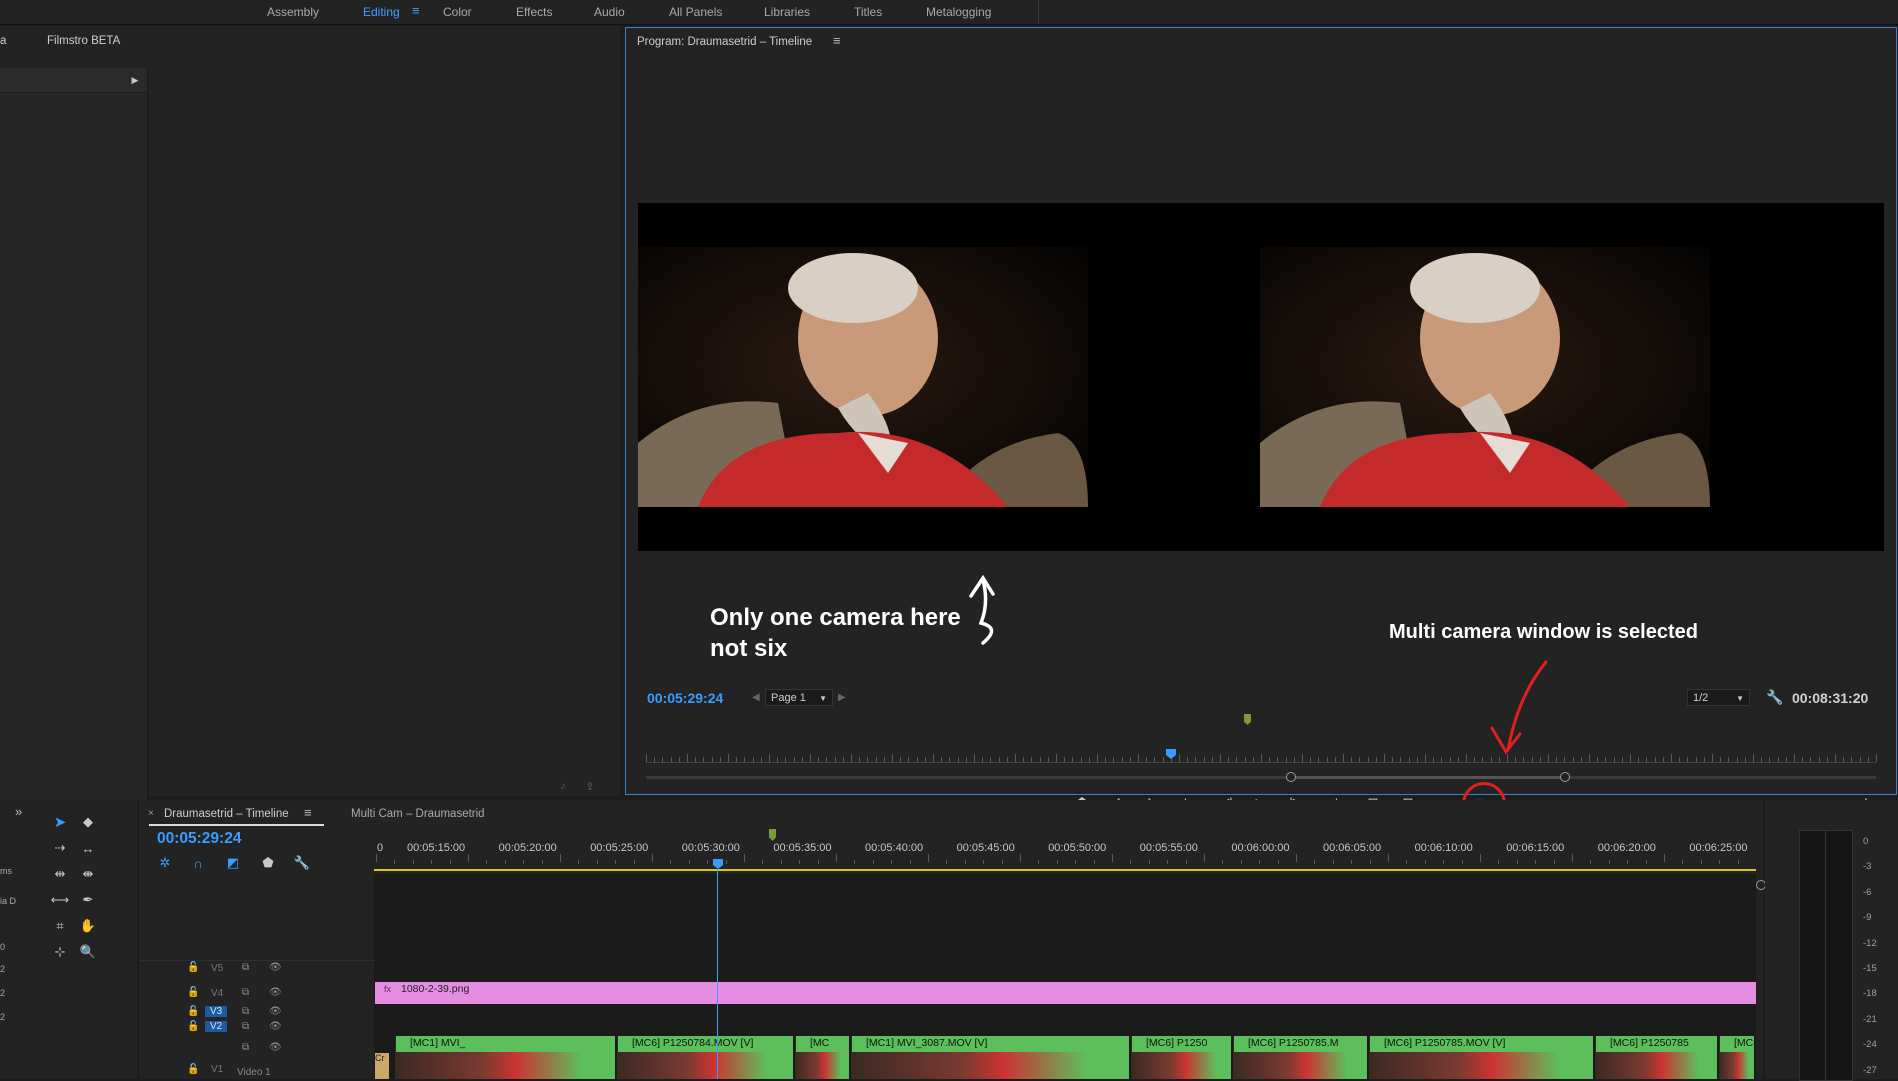 This screenshot has height=1081, width=1898. Describe the element at coordinates (275, 1026) in the screenshot. I see `v2-eye-icon: 👁` at that location.